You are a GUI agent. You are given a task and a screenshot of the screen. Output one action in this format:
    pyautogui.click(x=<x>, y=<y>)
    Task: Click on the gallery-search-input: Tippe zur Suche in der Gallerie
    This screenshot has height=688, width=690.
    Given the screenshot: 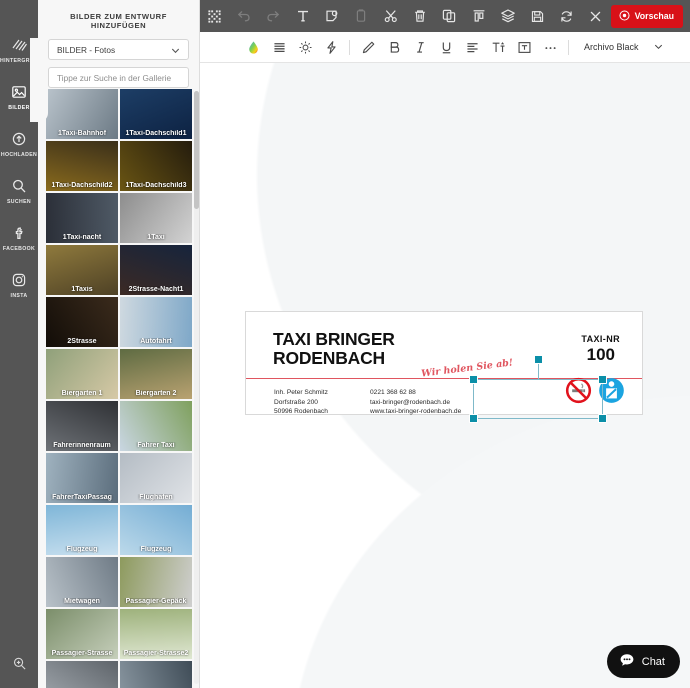 What is the action you would take?
    pyautogui.click(x=118, y=77)
    